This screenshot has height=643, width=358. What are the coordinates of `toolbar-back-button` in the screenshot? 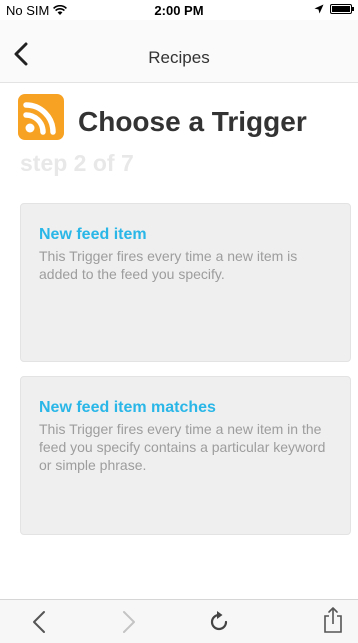 It's located at (39, 622).